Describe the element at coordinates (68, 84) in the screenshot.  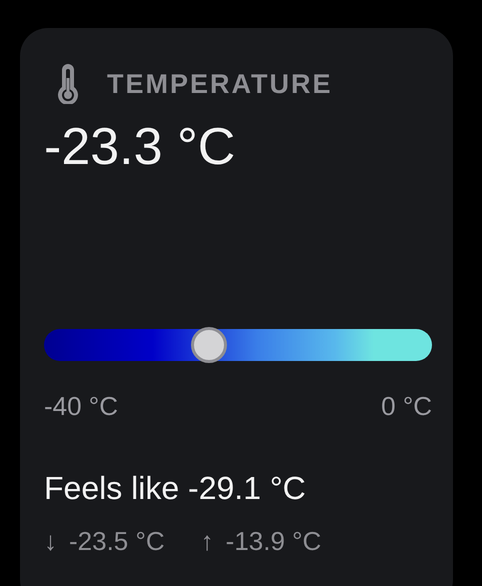
I see `thermometer-icon` at that location.